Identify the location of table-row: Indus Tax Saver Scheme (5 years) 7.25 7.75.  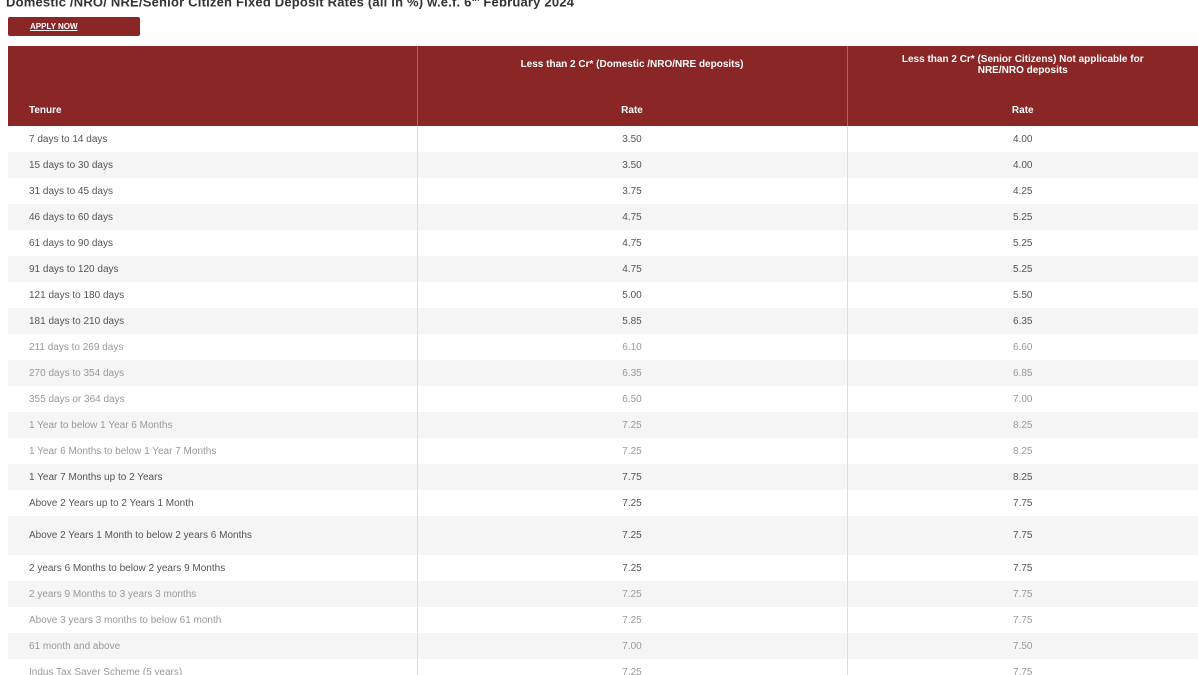
(603, 667).